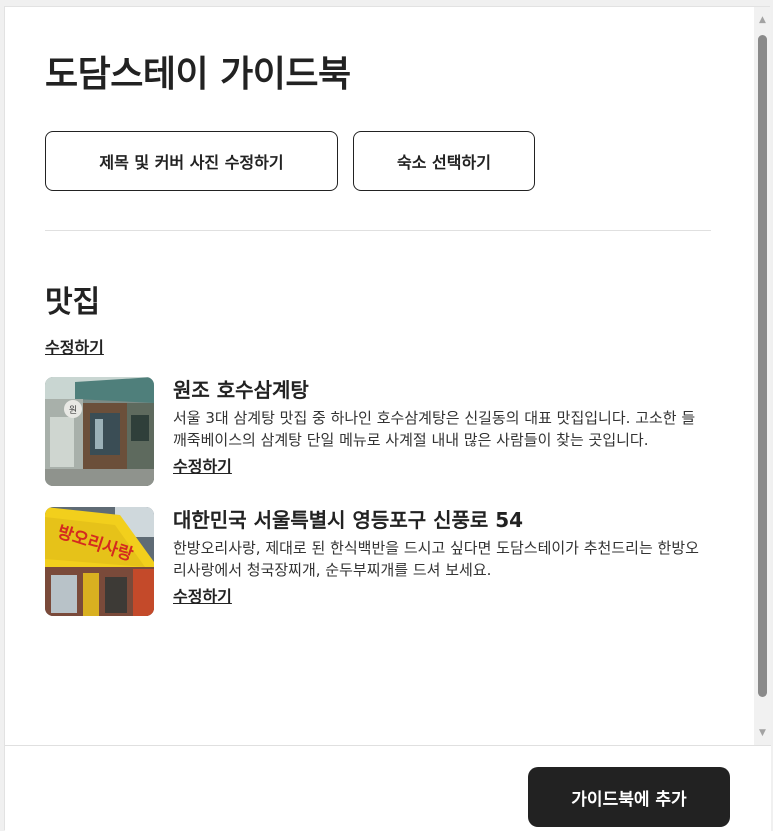  I want to click on restaurant-photo: 원, so click(99, 431).